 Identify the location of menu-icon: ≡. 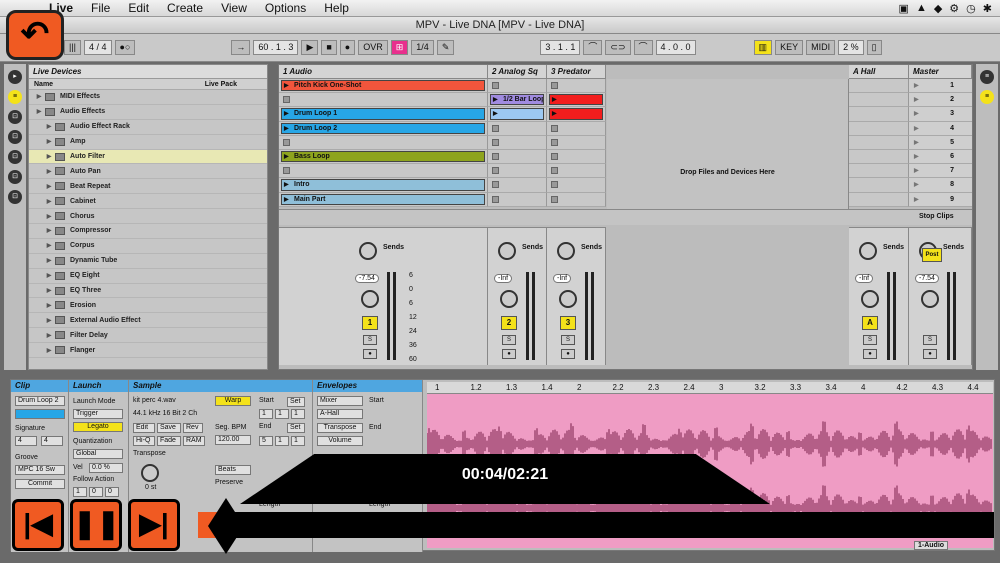
(987, 77).